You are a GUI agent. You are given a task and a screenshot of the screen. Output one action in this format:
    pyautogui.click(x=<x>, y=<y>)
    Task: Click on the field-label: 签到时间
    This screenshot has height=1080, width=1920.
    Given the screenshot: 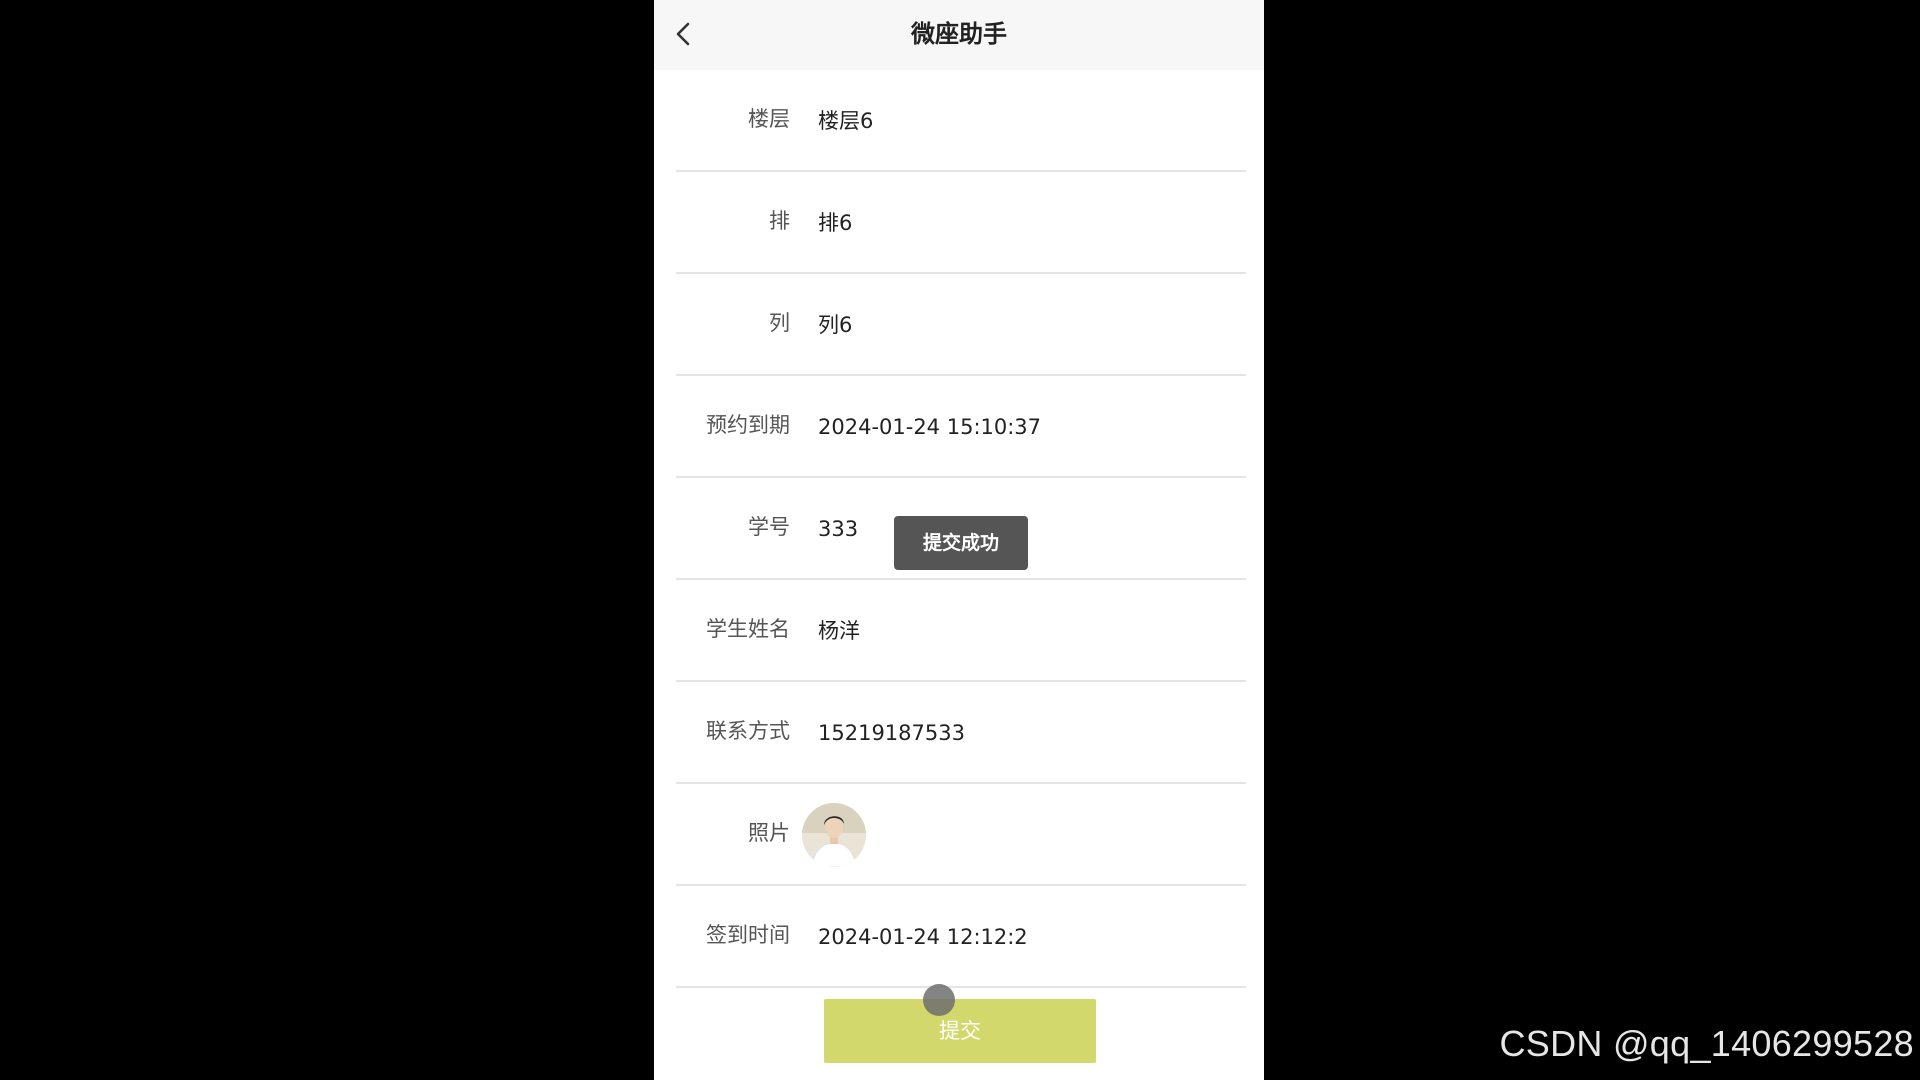 What is the action you would take?
    pyautogui.click(x=748, y=935)
    